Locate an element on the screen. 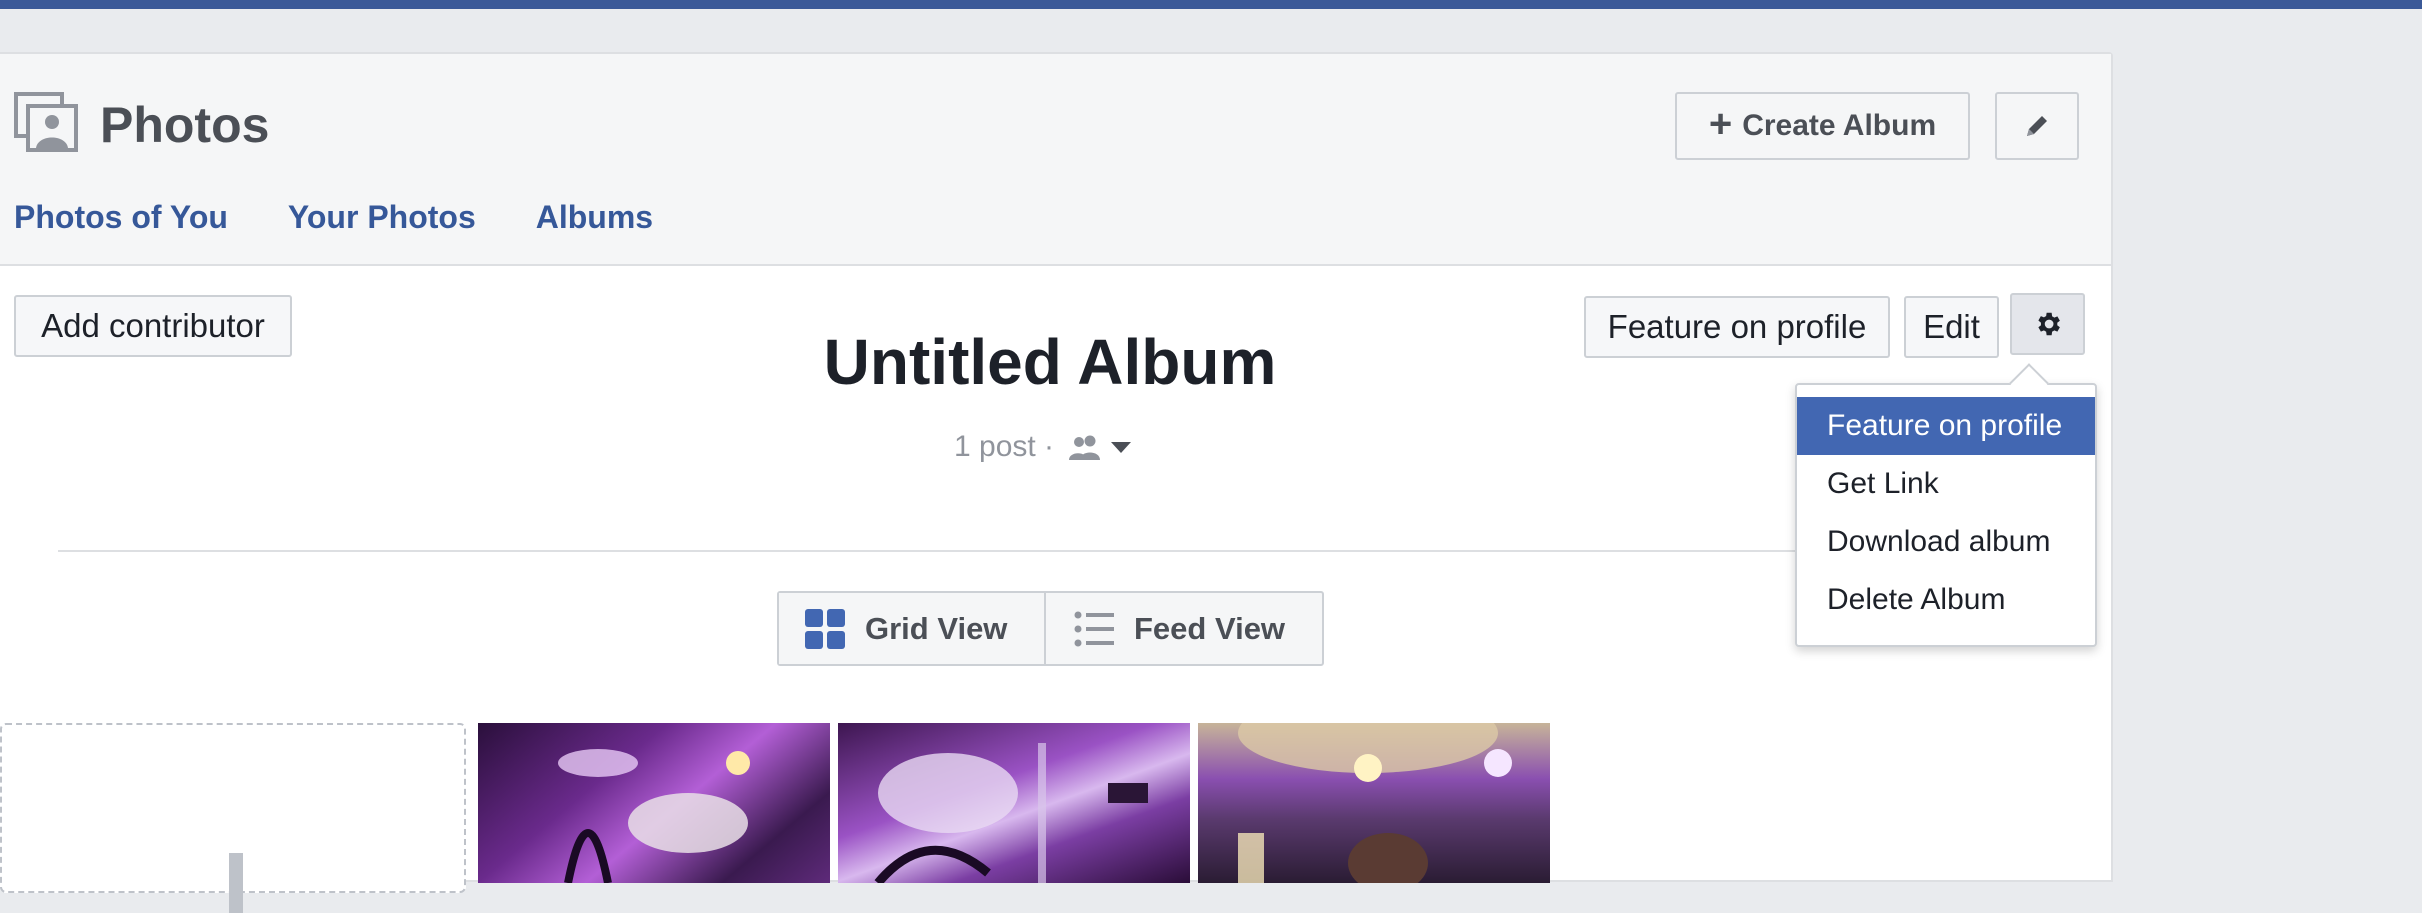 Image resolution: width=2422 pixels, height=913 pixels. list-icon is located at coordinates (1094, 628).